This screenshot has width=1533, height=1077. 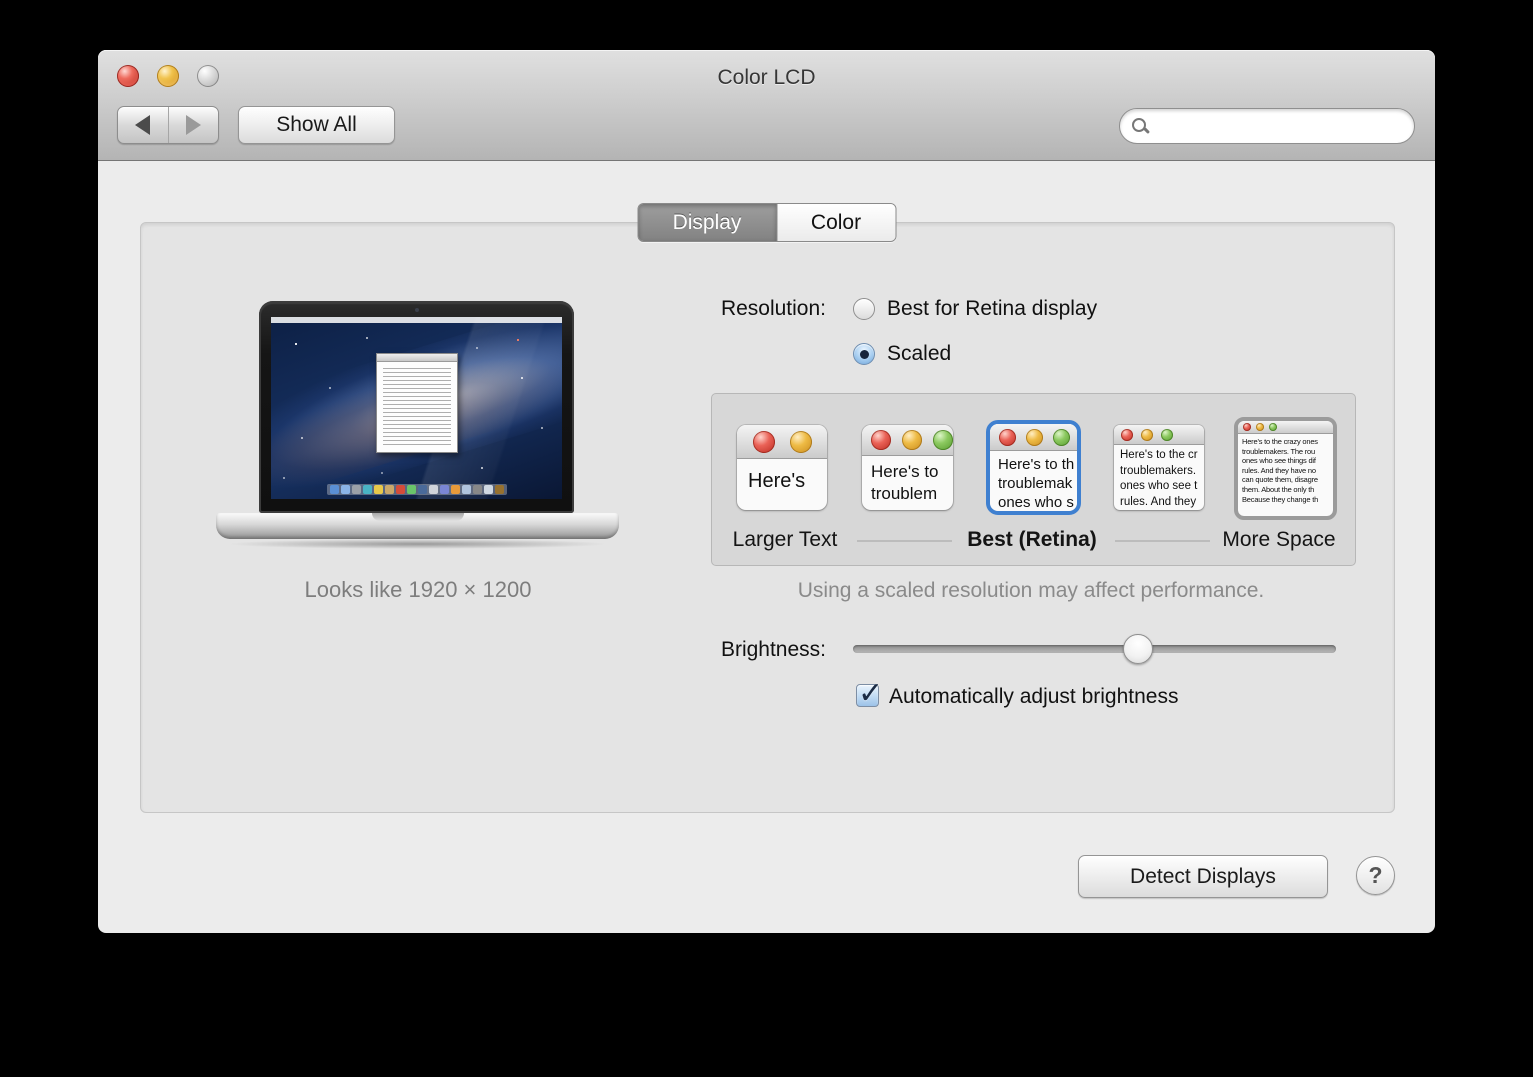 What do you see at coordinates (417, 517) in the screenshot?
I see `laptop-notch` at bounding box center [417, 517].